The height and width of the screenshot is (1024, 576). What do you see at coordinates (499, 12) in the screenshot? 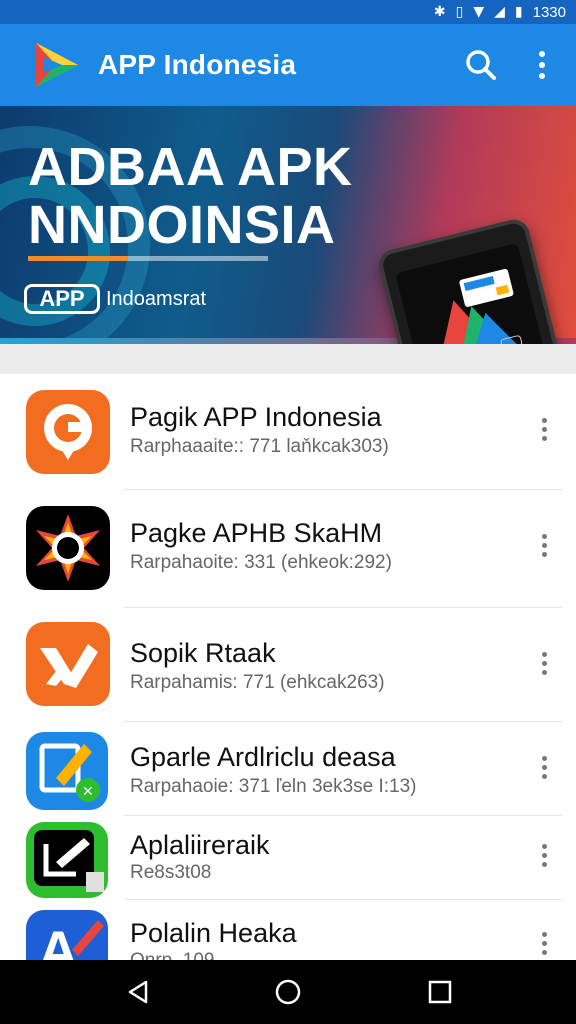
I see `signal-icon: ◢` at bounding box center [499, 12].